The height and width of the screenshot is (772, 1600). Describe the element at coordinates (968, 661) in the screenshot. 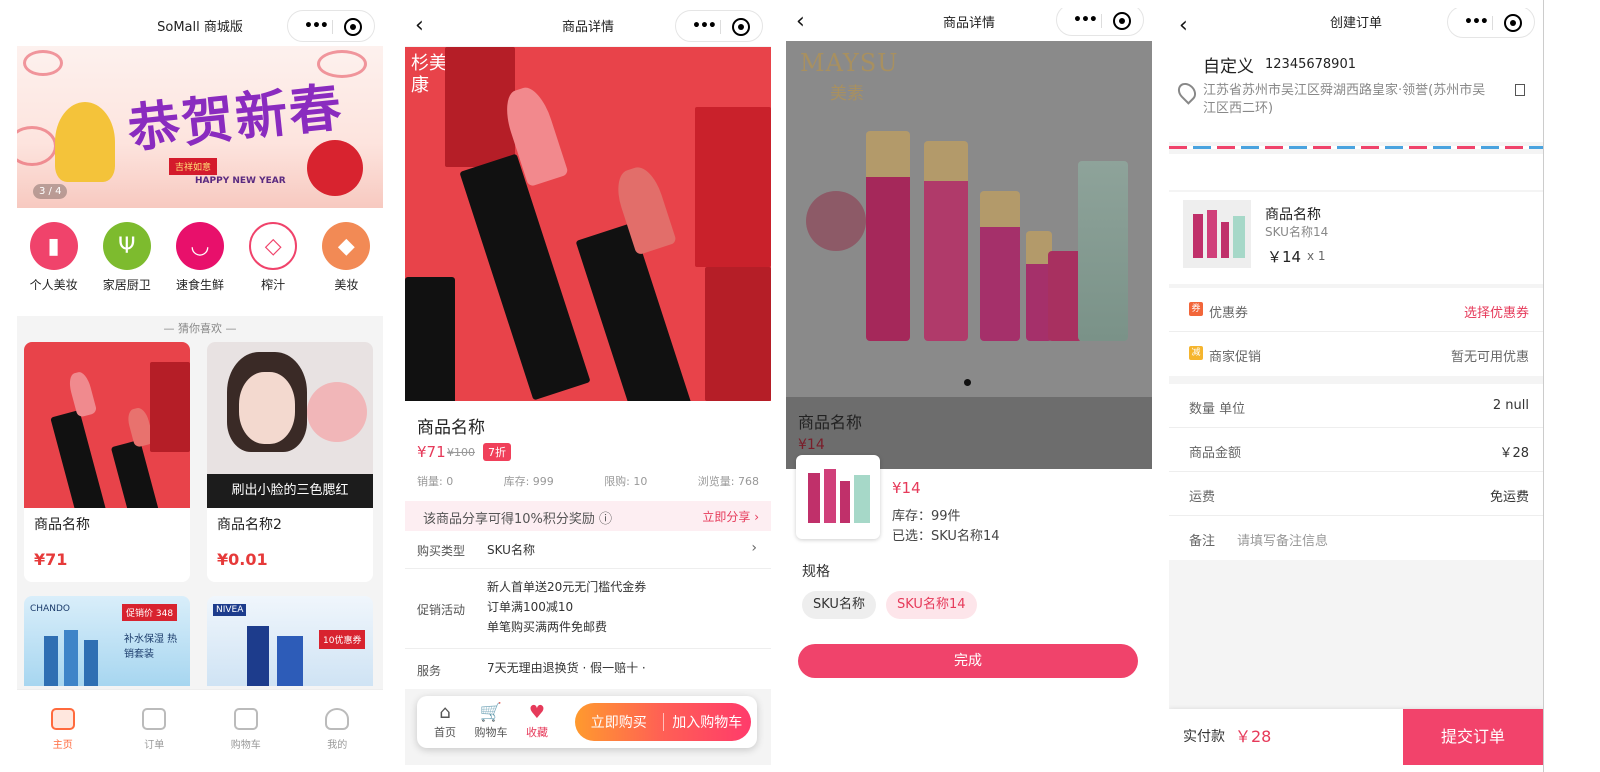

I see `done-button: 完成` at that location.